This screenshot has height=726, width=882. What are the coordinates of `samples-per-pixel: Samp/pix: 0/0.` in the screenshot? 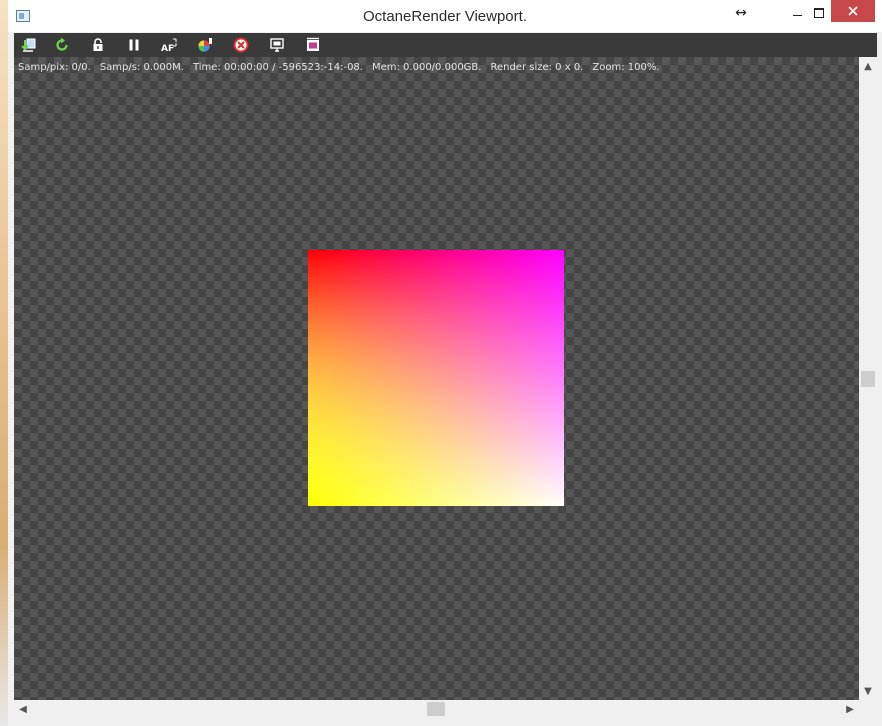 It's located at (54, 67).